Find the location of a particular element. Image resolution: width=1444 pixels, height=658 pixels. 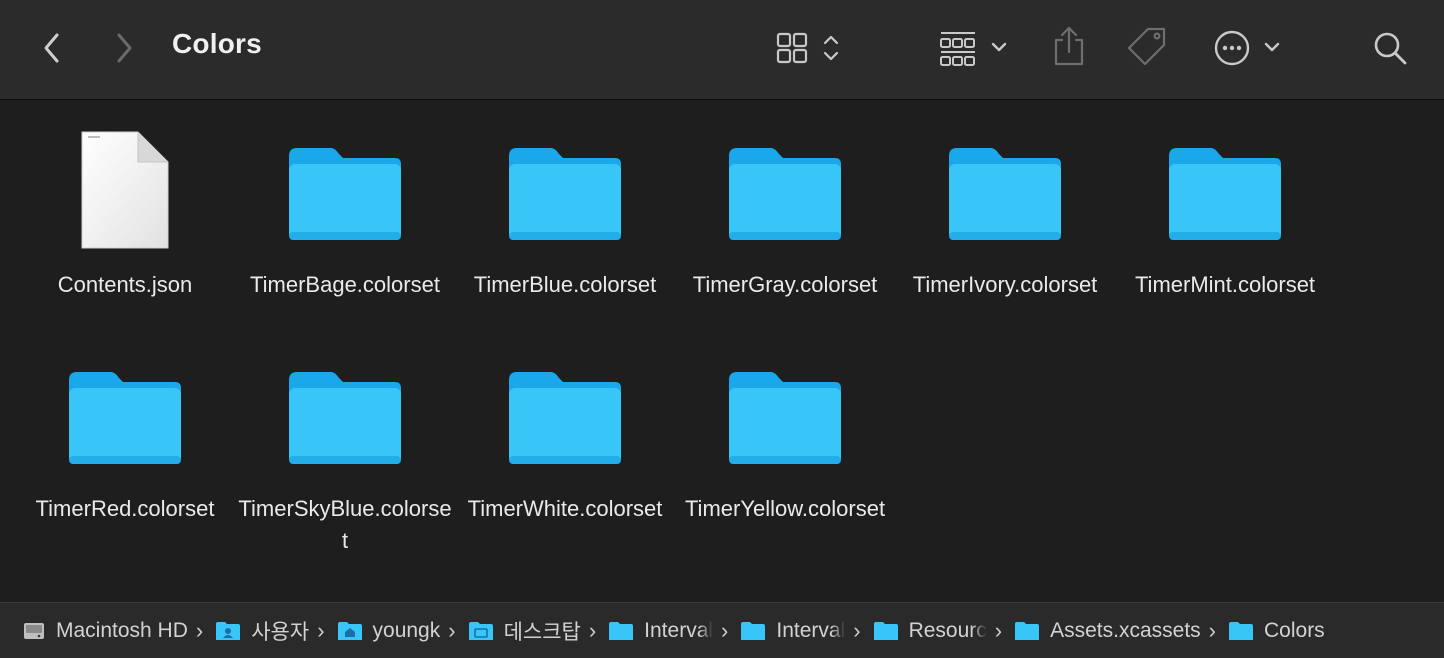

file-item: Contents.json is located at coordinates (125, 230).